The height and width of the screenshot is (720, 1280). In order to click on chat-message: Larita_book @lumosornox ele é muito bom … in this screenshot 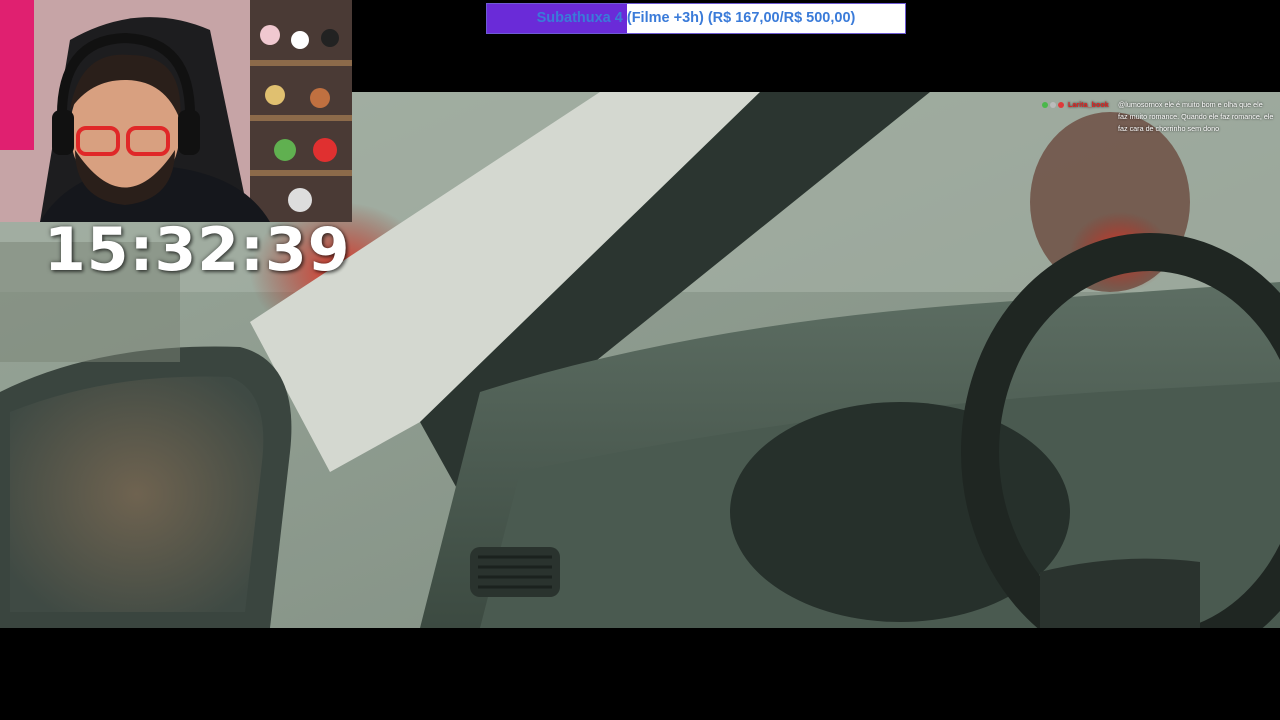, I will do `click(1158, 117)`.